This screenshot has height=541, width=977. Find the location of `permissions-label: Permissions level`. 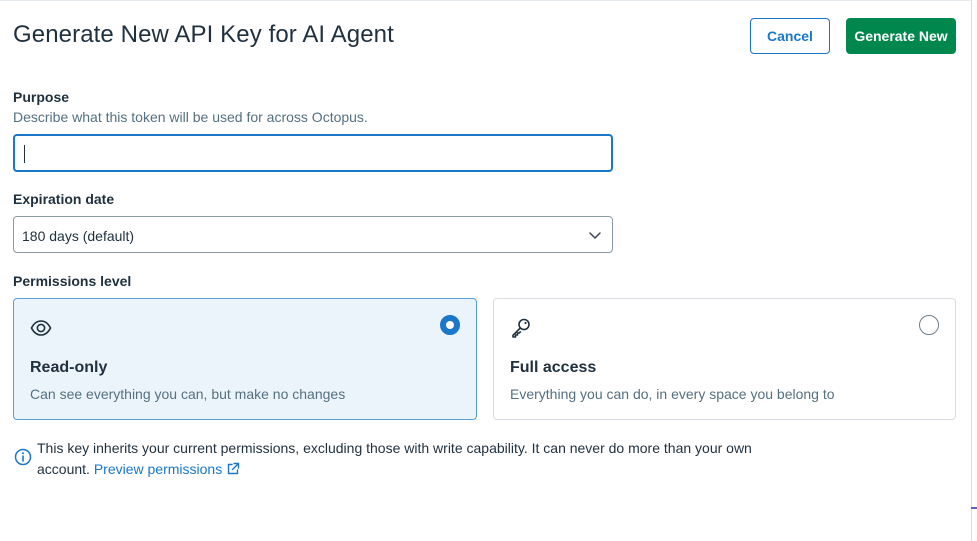

permissions-label: Permissions level is located at coordinates (72, 281).